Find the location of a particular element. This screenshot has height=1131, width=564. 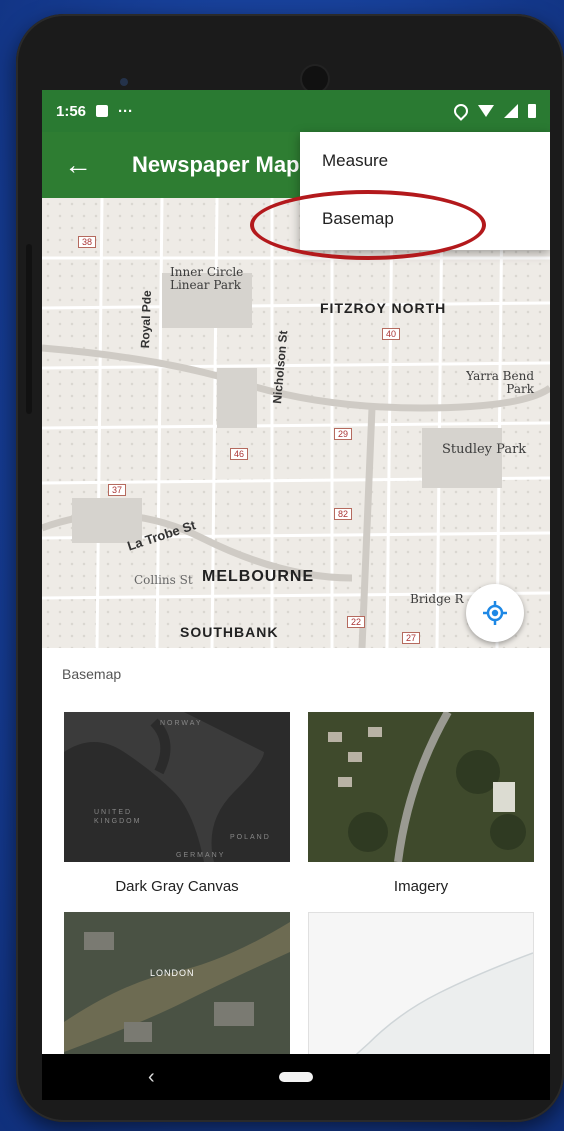

image-notification-icon is located at coordinates (102, 111).